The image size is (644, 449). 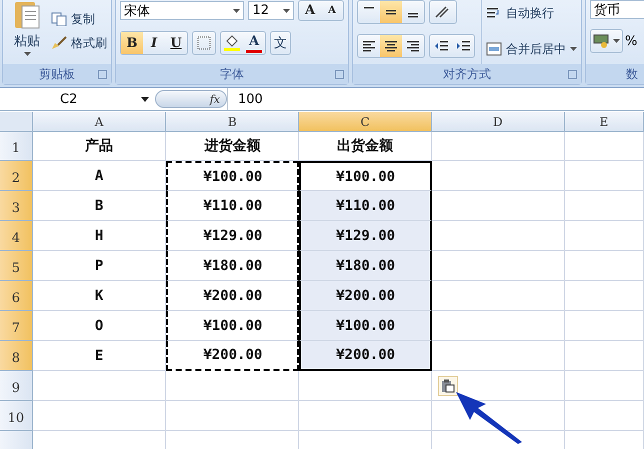 I want to click on brush-icon, so click(x=59, y=43).